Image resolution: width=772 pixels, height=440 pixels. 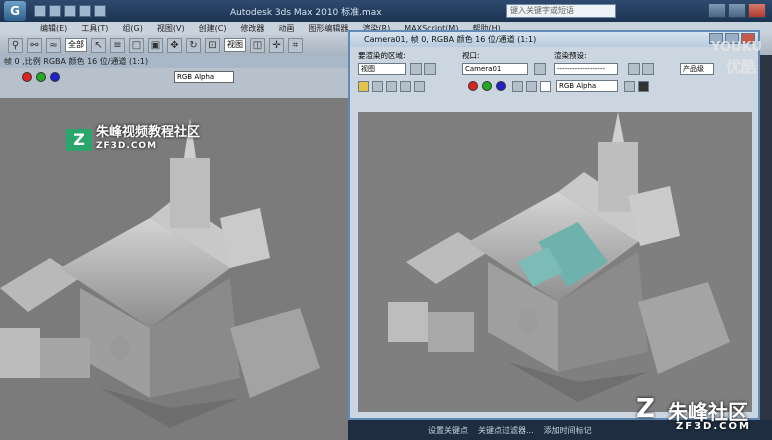 What do you see at coordinates (252, 28) in the screenshot?
I see `menu-modifiers: 修改器` at bounding box center [252, 28].